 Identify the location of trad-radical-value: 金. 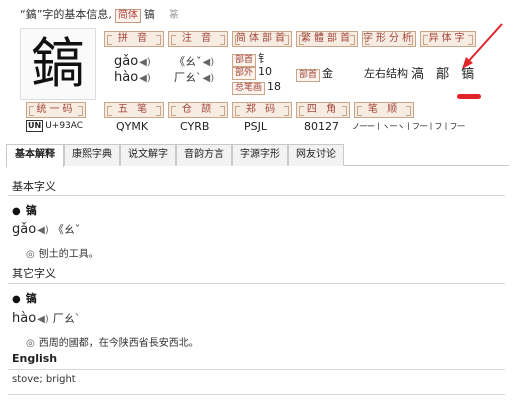
(328, 73).